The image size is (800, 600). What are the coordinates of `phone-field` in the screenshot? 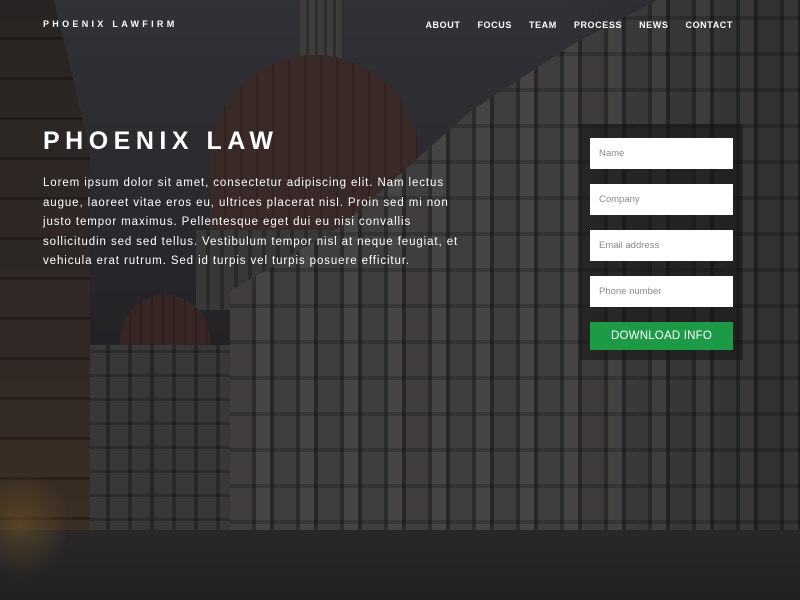 It's located at (661, 291).